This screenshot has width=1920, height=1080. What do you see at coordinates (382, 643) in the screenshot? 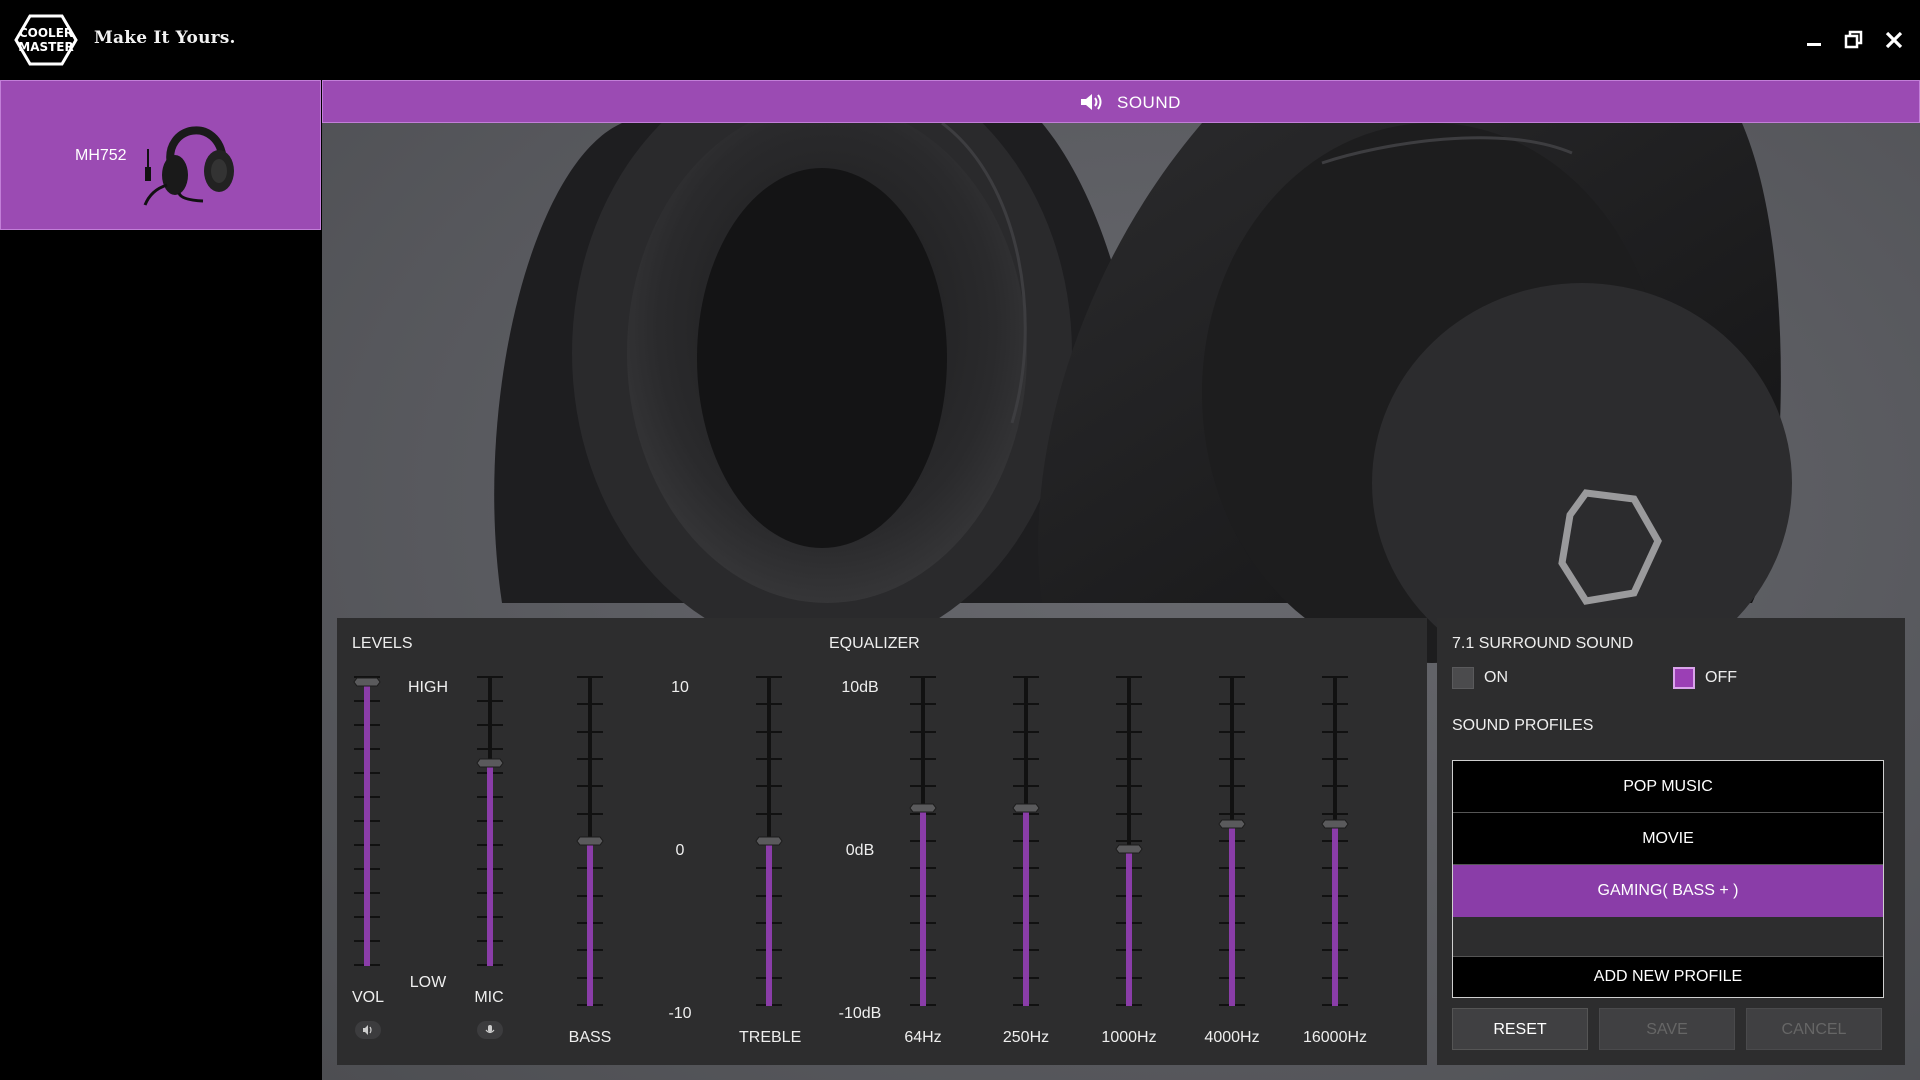
I see `levels-title: LEVELS` at bounding box center [382, 643].